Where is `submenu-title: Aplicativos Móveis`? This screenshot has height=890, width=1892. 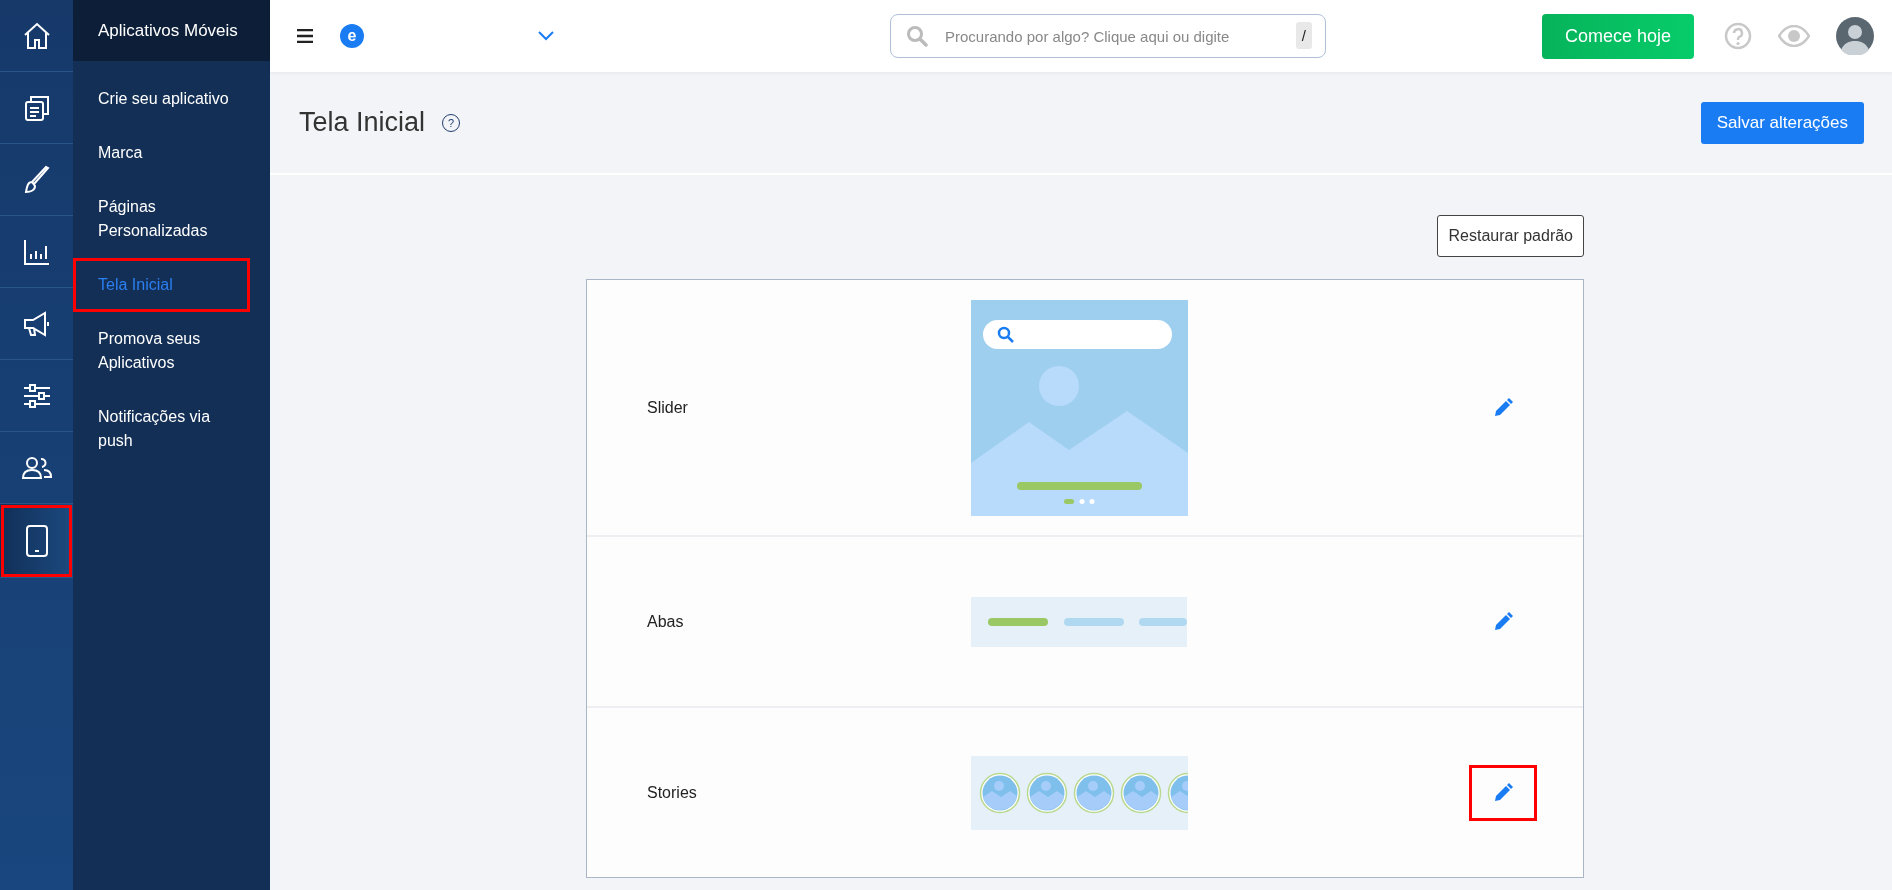
submenu-title: Aplicativos Móveis is located at coordinates (171, 30).